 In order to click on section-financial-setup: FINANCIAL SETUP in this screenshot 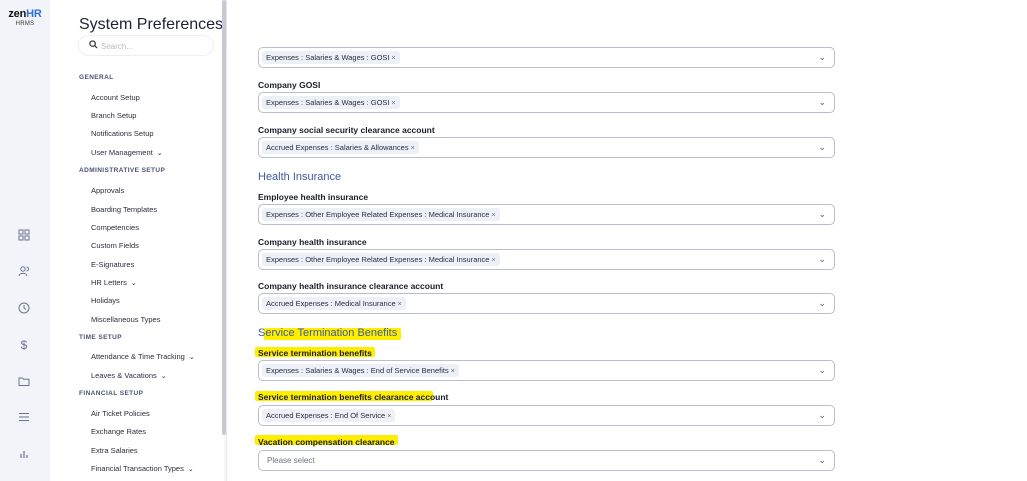, I will do `click(111, 393)`.